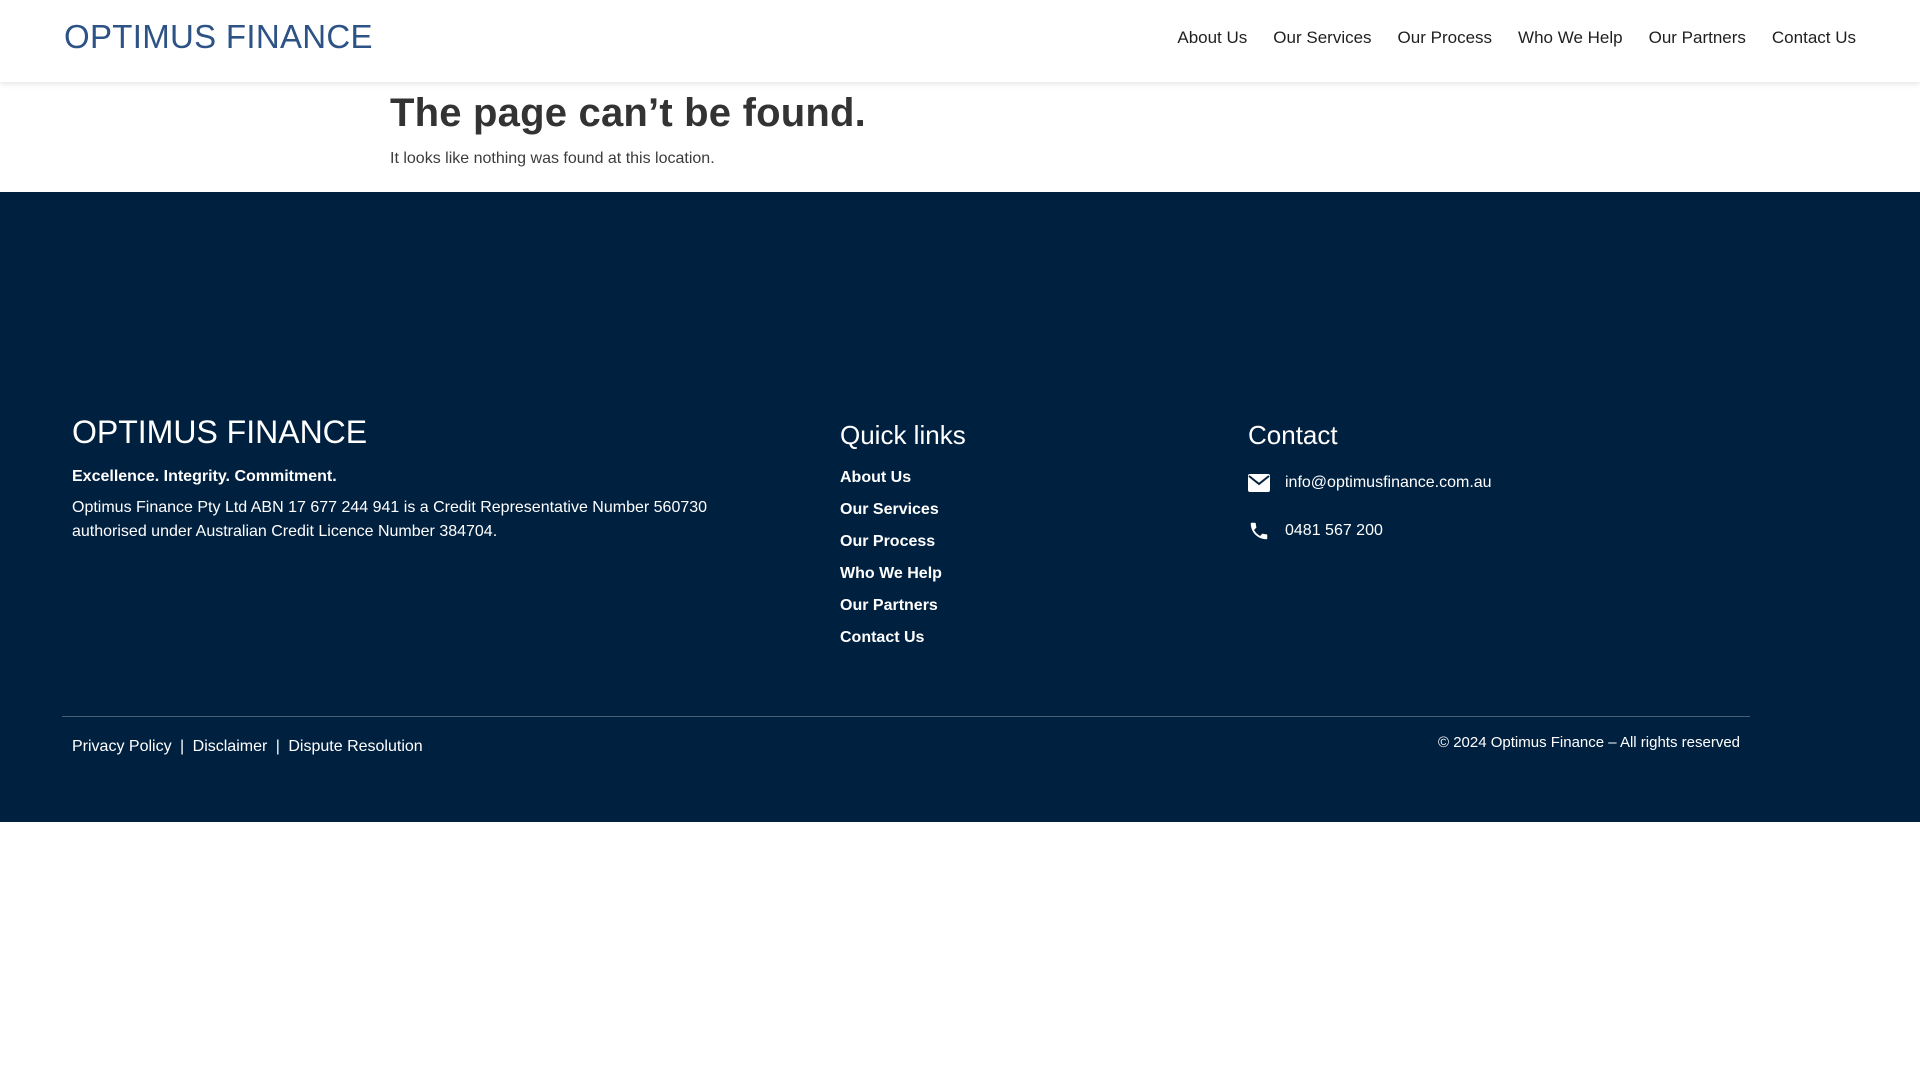  Describe the element at coordinates (1293, 435) in the screenshot. I see `contact-heading: Contact` at that location.